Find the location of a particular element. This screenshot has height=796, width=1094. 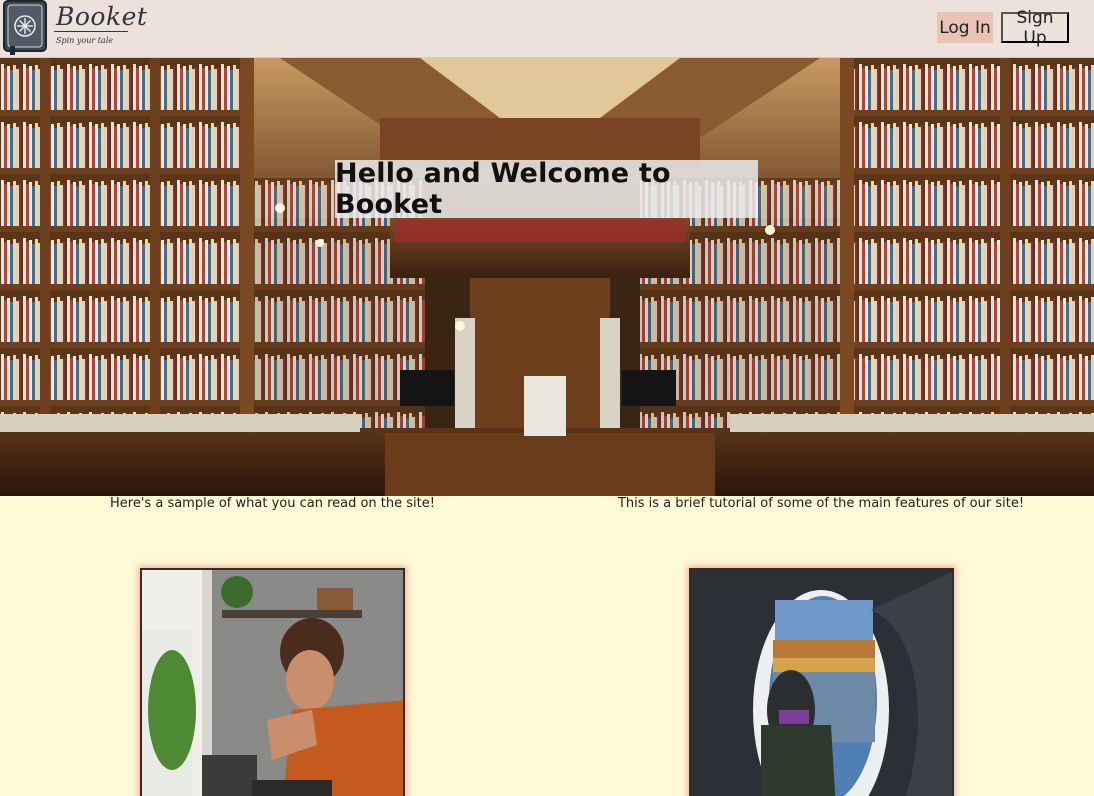

tent-lake-image is located at coordinates (821, 683).